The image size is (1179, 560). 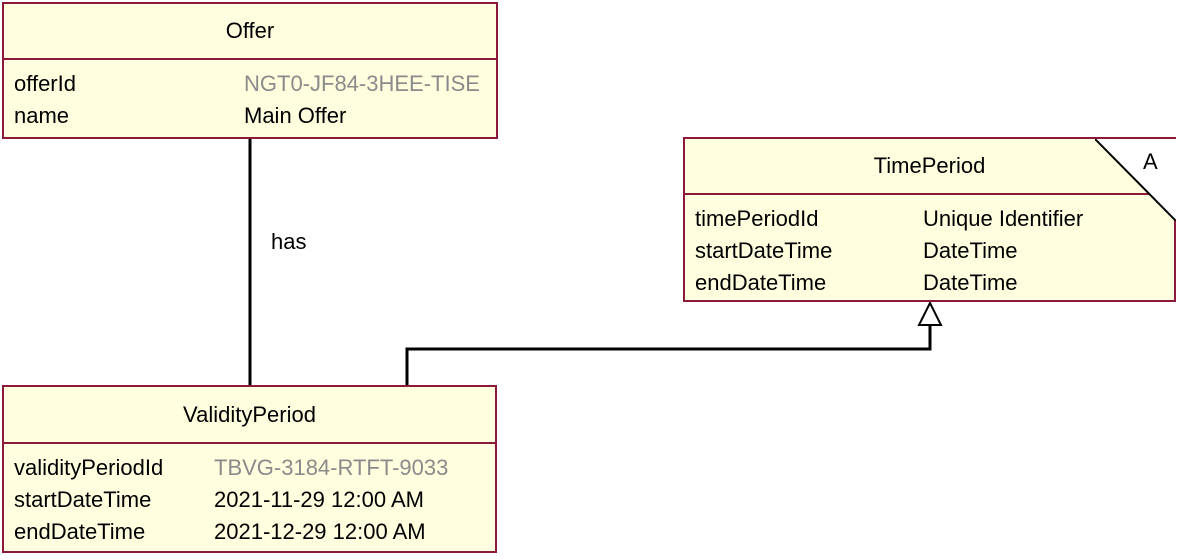 What do you see at coordinates (930, 313) in the screenshot?
I see `generalization-arrowhead` at bounding box center [930, 313].